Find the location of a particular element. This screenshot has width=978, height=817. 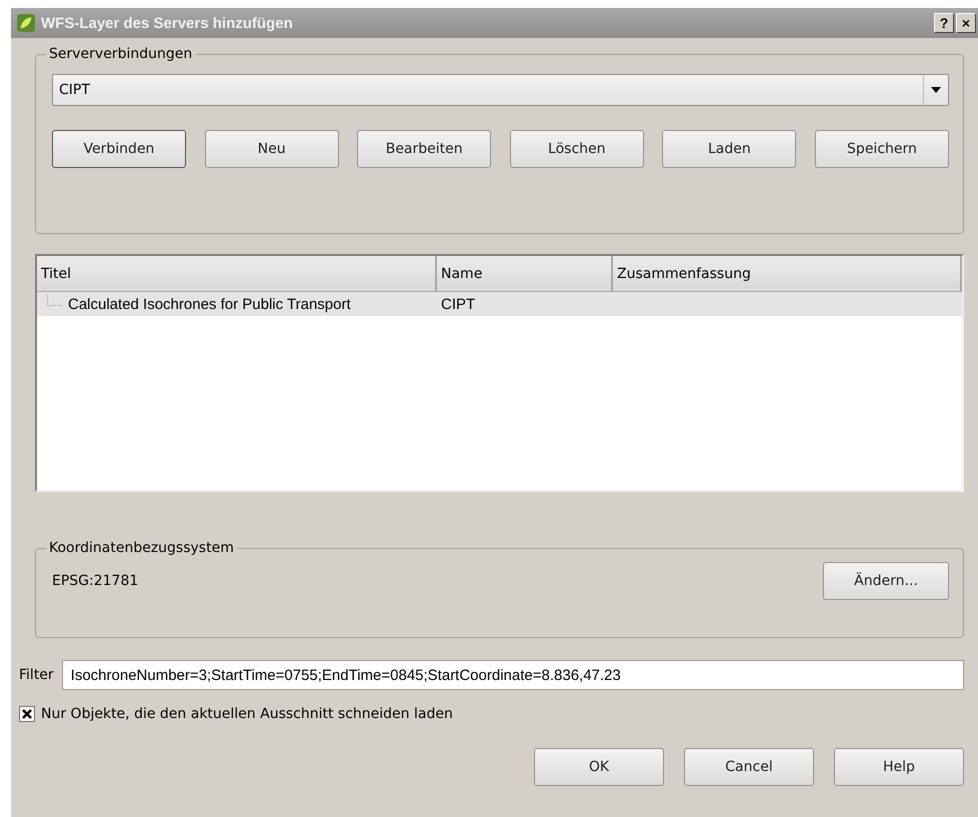

help-button: ? is located at coordinates (944, 23).